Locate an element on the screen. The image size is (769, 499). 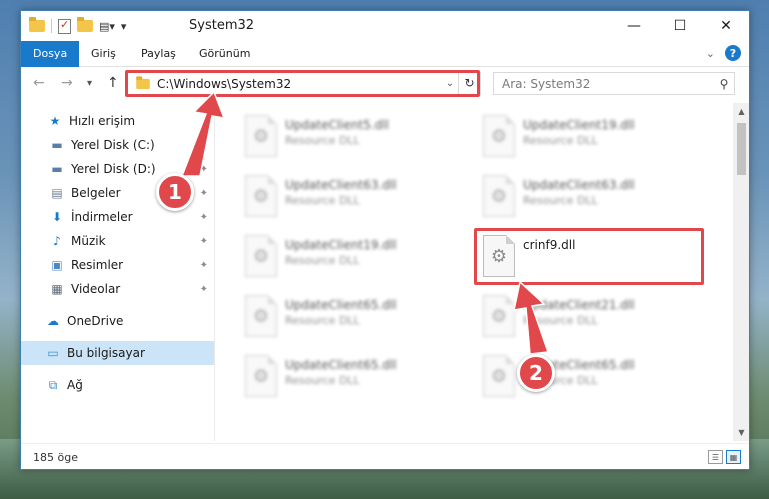
sidebar-item-indirmeler: ⬇ İndirmeler ✦ is located at coordinates (117, 217).